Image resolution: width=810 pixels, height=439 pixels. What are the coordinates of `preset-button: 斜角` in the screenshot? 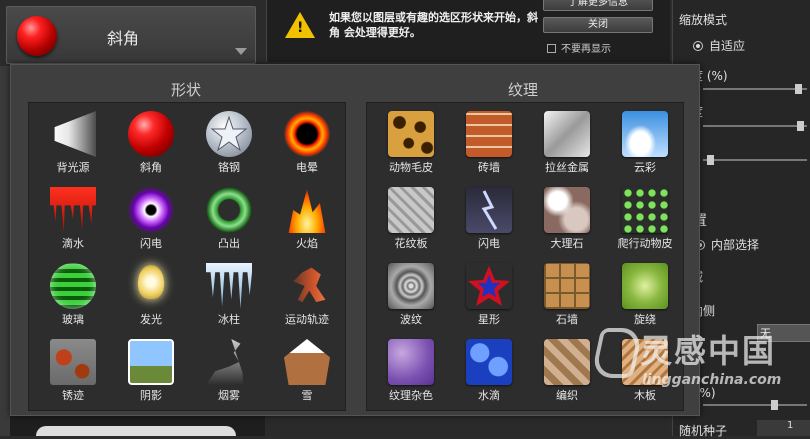 It's located at (131, 35).